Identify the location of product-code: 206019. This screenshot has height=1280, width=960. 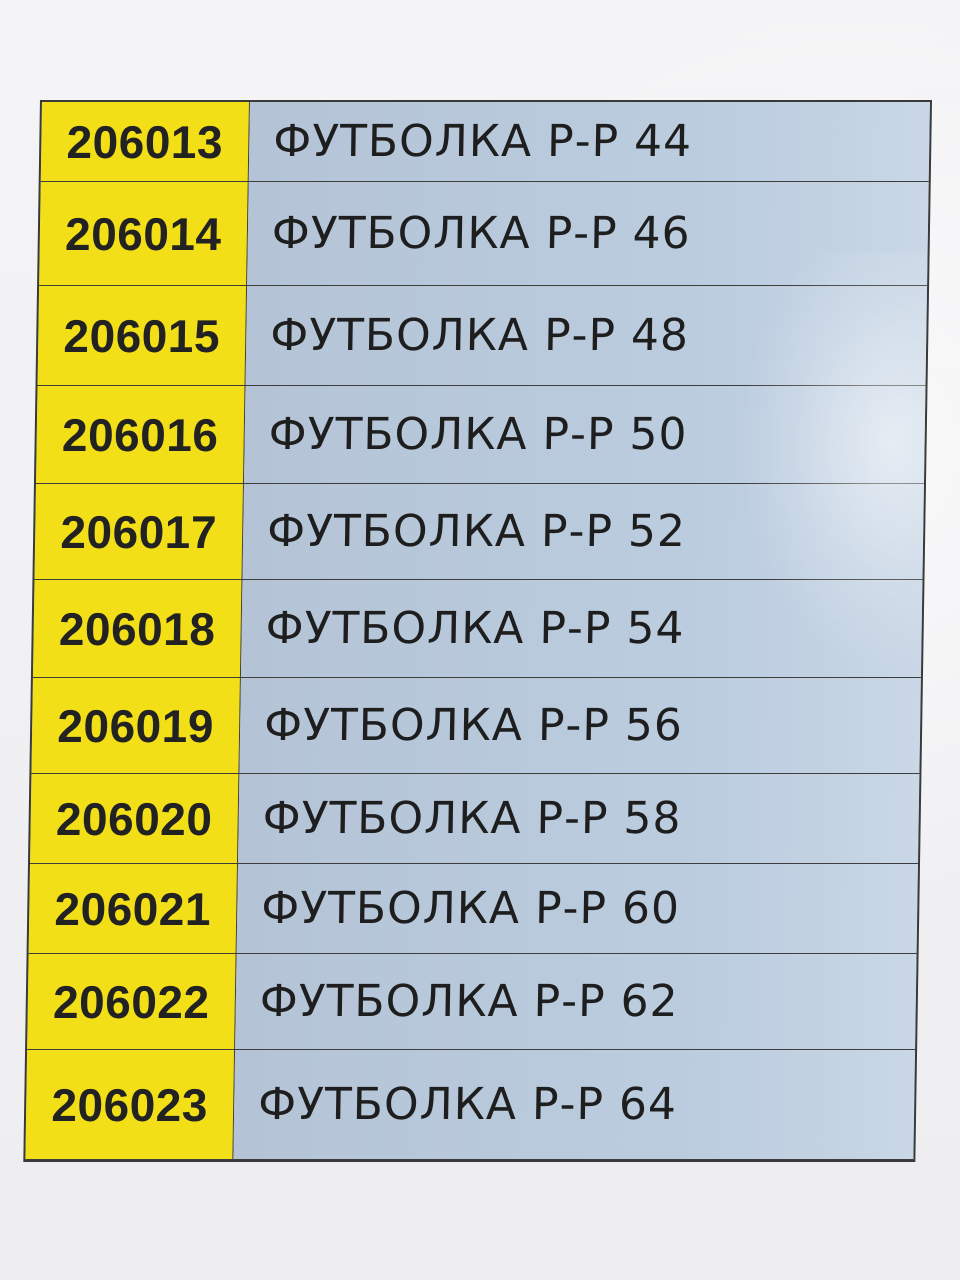
(136, 725).